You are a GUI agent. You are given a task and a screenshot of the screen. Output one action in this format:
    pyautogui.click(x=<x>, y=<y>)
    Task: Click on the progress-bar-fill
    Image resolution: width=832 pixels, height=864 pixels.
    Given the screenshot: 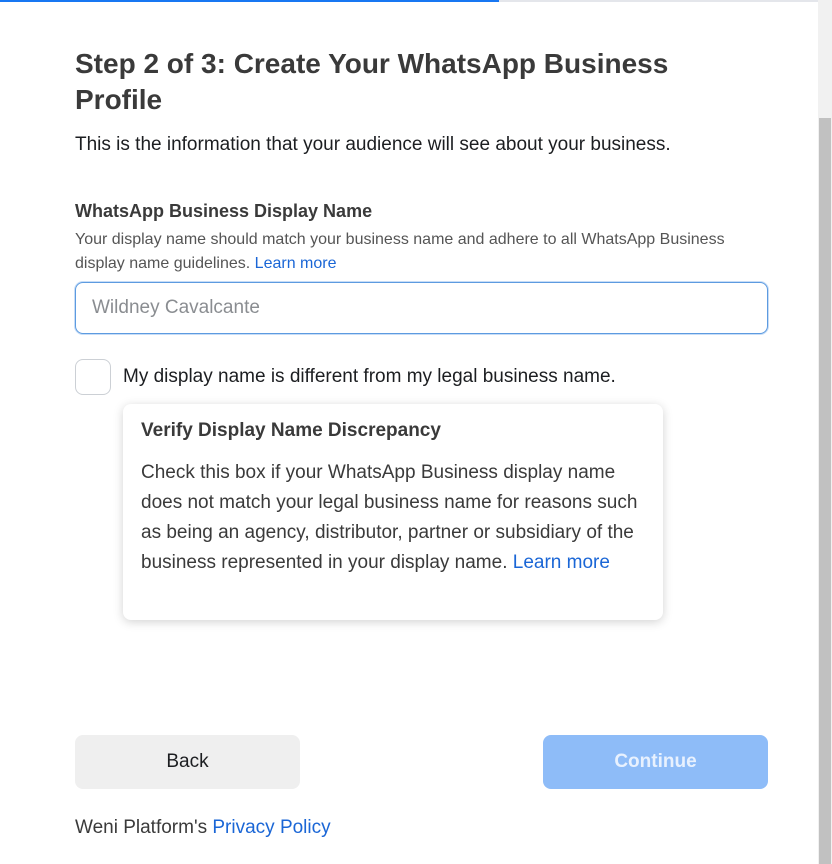 What is the action you would take?
    pyautogui.click(x=249, y=1)
    